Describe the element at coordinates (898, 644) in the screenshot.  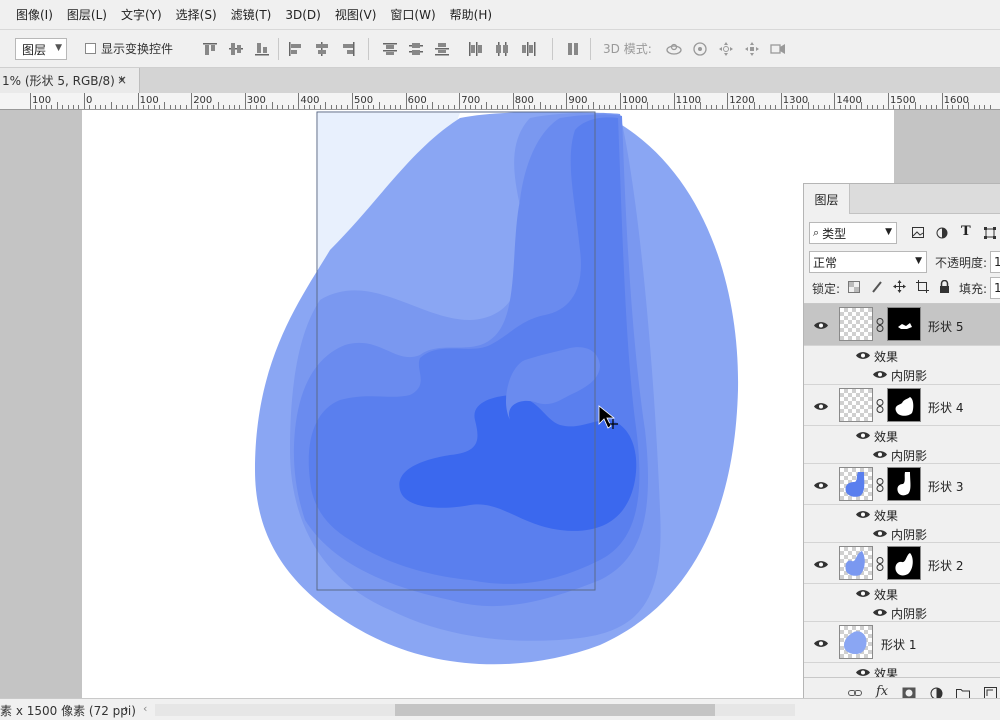
I see `layer-name: 形状 1` at that location.